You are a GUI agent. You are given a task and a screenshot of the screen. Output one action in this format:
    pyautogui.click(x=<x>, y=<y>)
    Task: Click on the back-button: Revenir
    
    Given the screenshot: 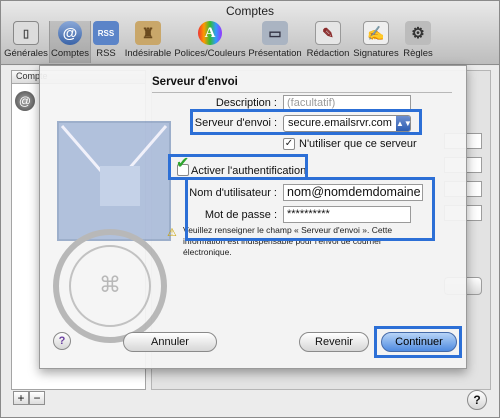 What is the action you would take?
    pyautogui.click(x=334, y=342)
    